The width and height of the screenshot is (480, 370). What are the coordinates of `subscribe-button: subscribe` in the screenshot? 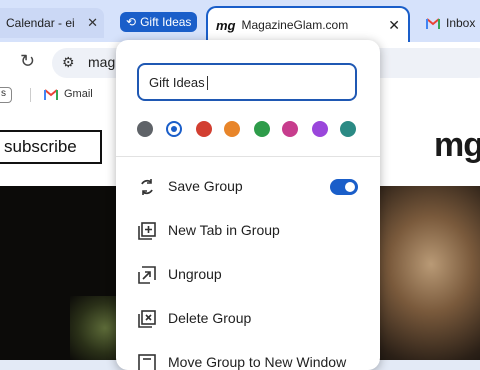 It's located at (51, 147).